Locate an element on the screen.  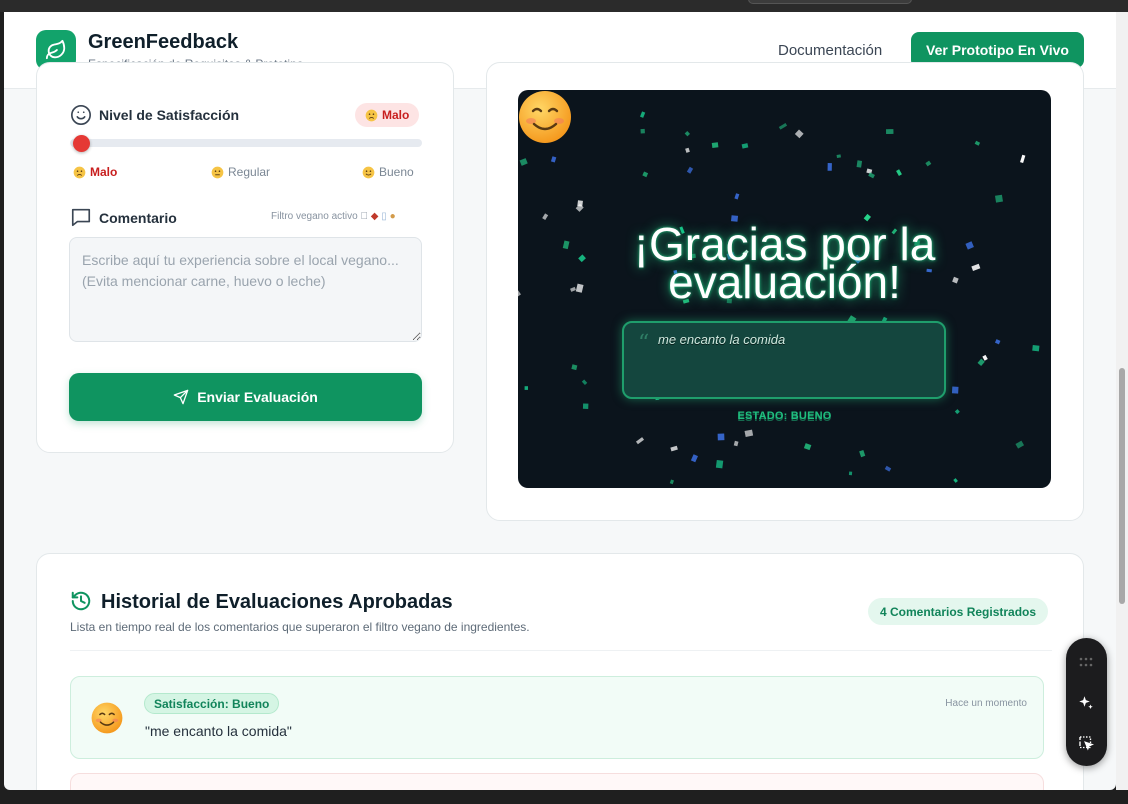
neutral-face-icon is located at coordinates (217, 172).